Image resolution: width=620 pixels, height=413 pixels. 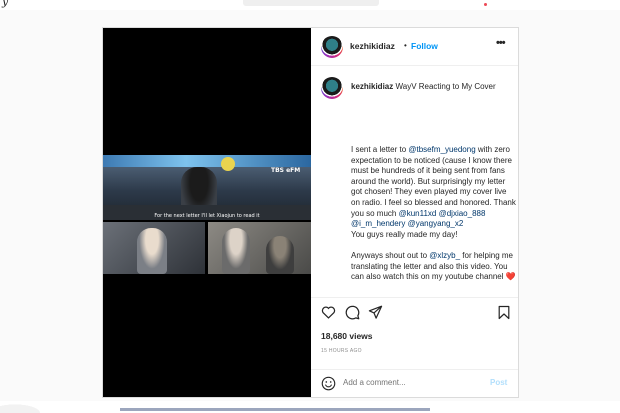 What do you see at coordinates (328, 383) in the screenshot?
I see `emoji-icon` at bounding box center [328, 383].